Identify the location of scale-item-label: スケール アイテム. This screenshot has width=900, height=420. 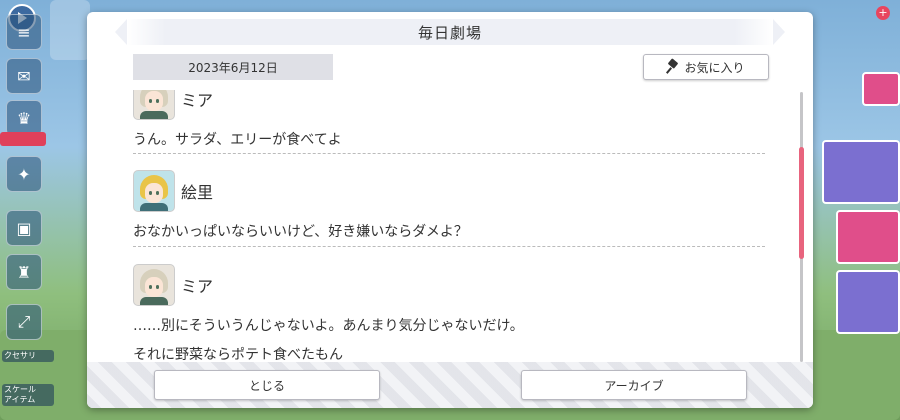
(28, 395).